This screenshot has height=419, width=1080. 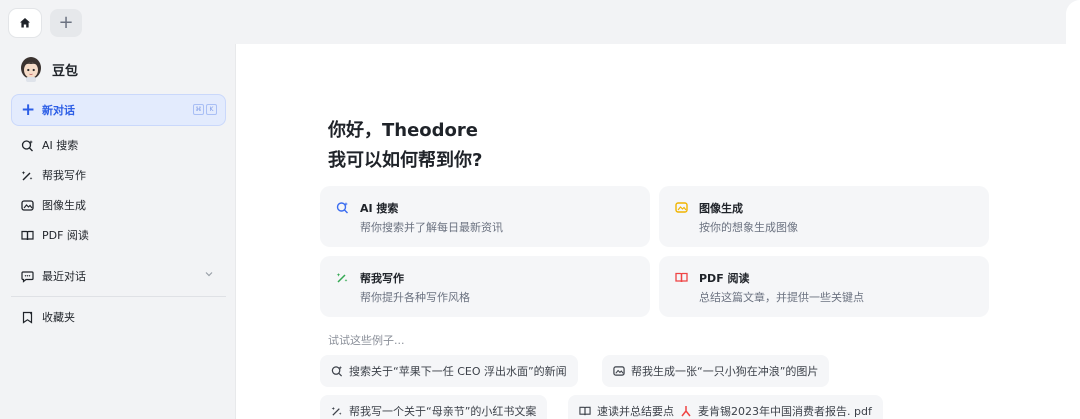 What do you see at coordinates (379, 208) in the screenshot?
I see `card-title: AI 搜索` at bounding box center [379, 208].